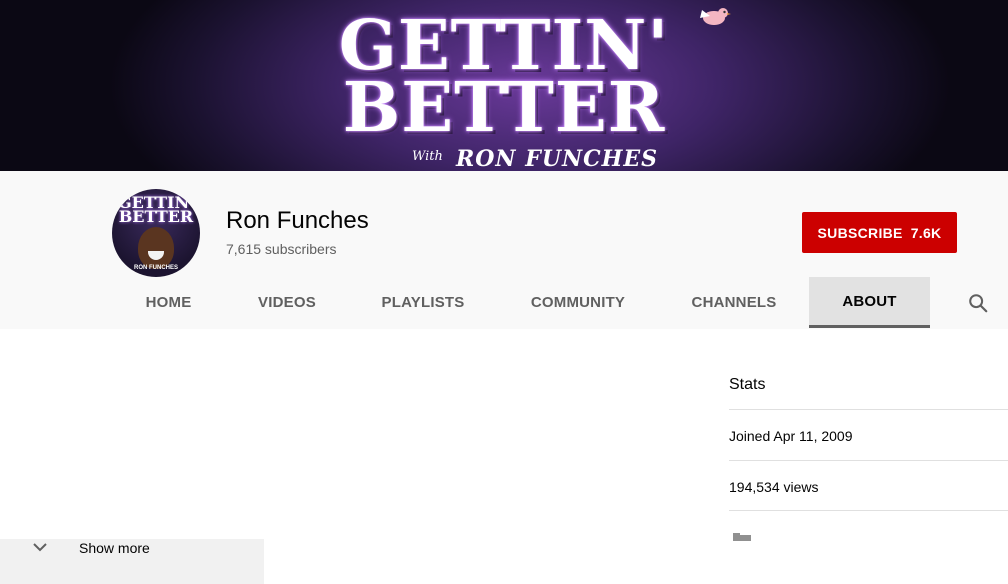 The height and width of the screenshot is (584, 1008). Describe the element at coordinates (40, 547) in the screenshot. I see `chevron-down-icon` at that location.